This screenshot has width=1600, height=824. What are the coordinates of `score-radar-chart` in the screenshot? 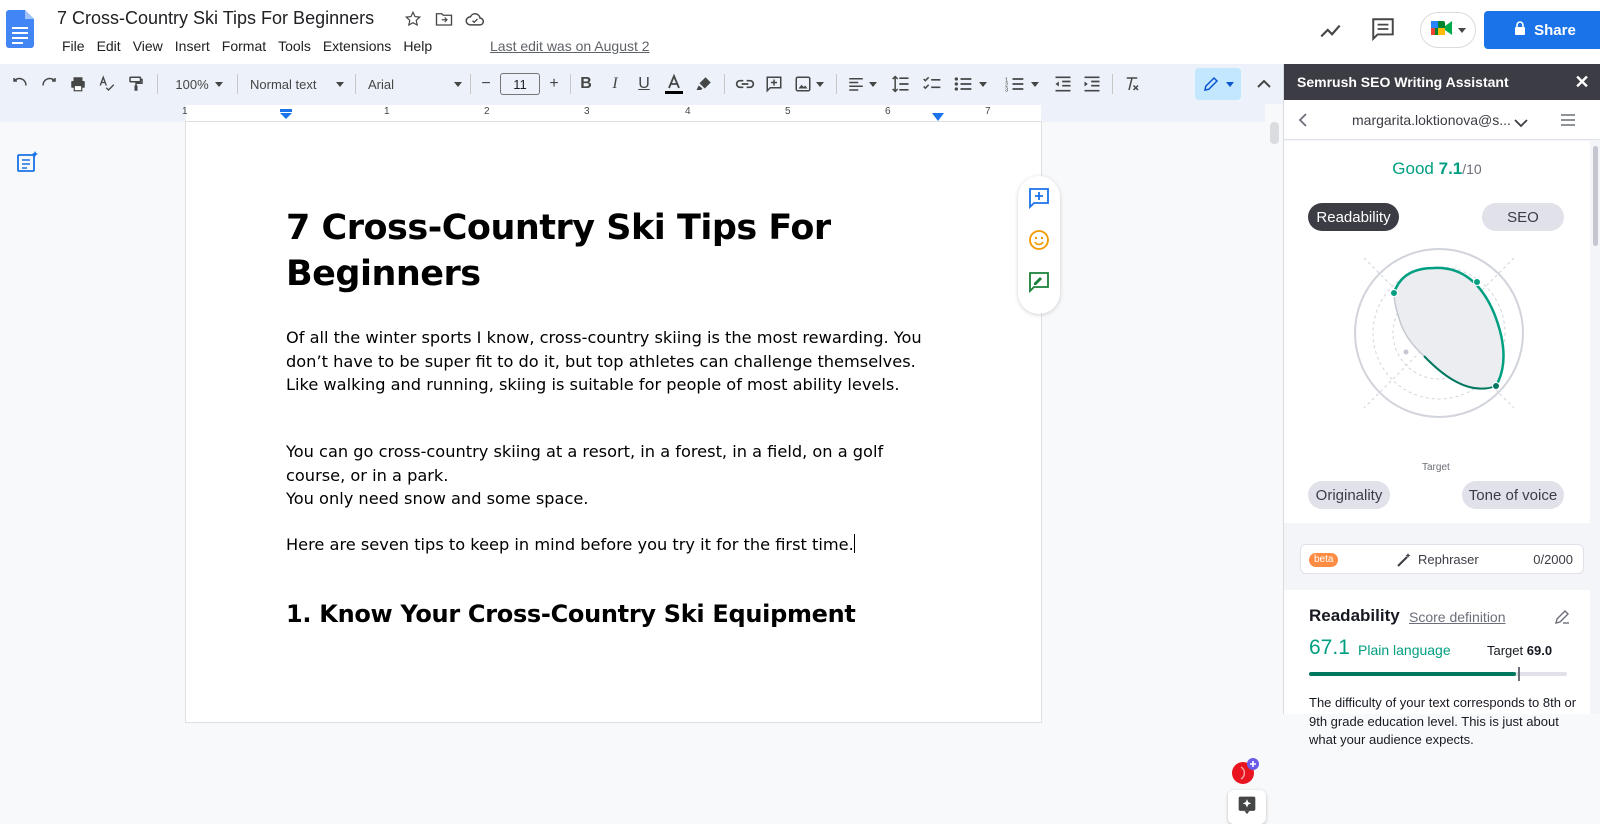 It's located at (1439, 333).